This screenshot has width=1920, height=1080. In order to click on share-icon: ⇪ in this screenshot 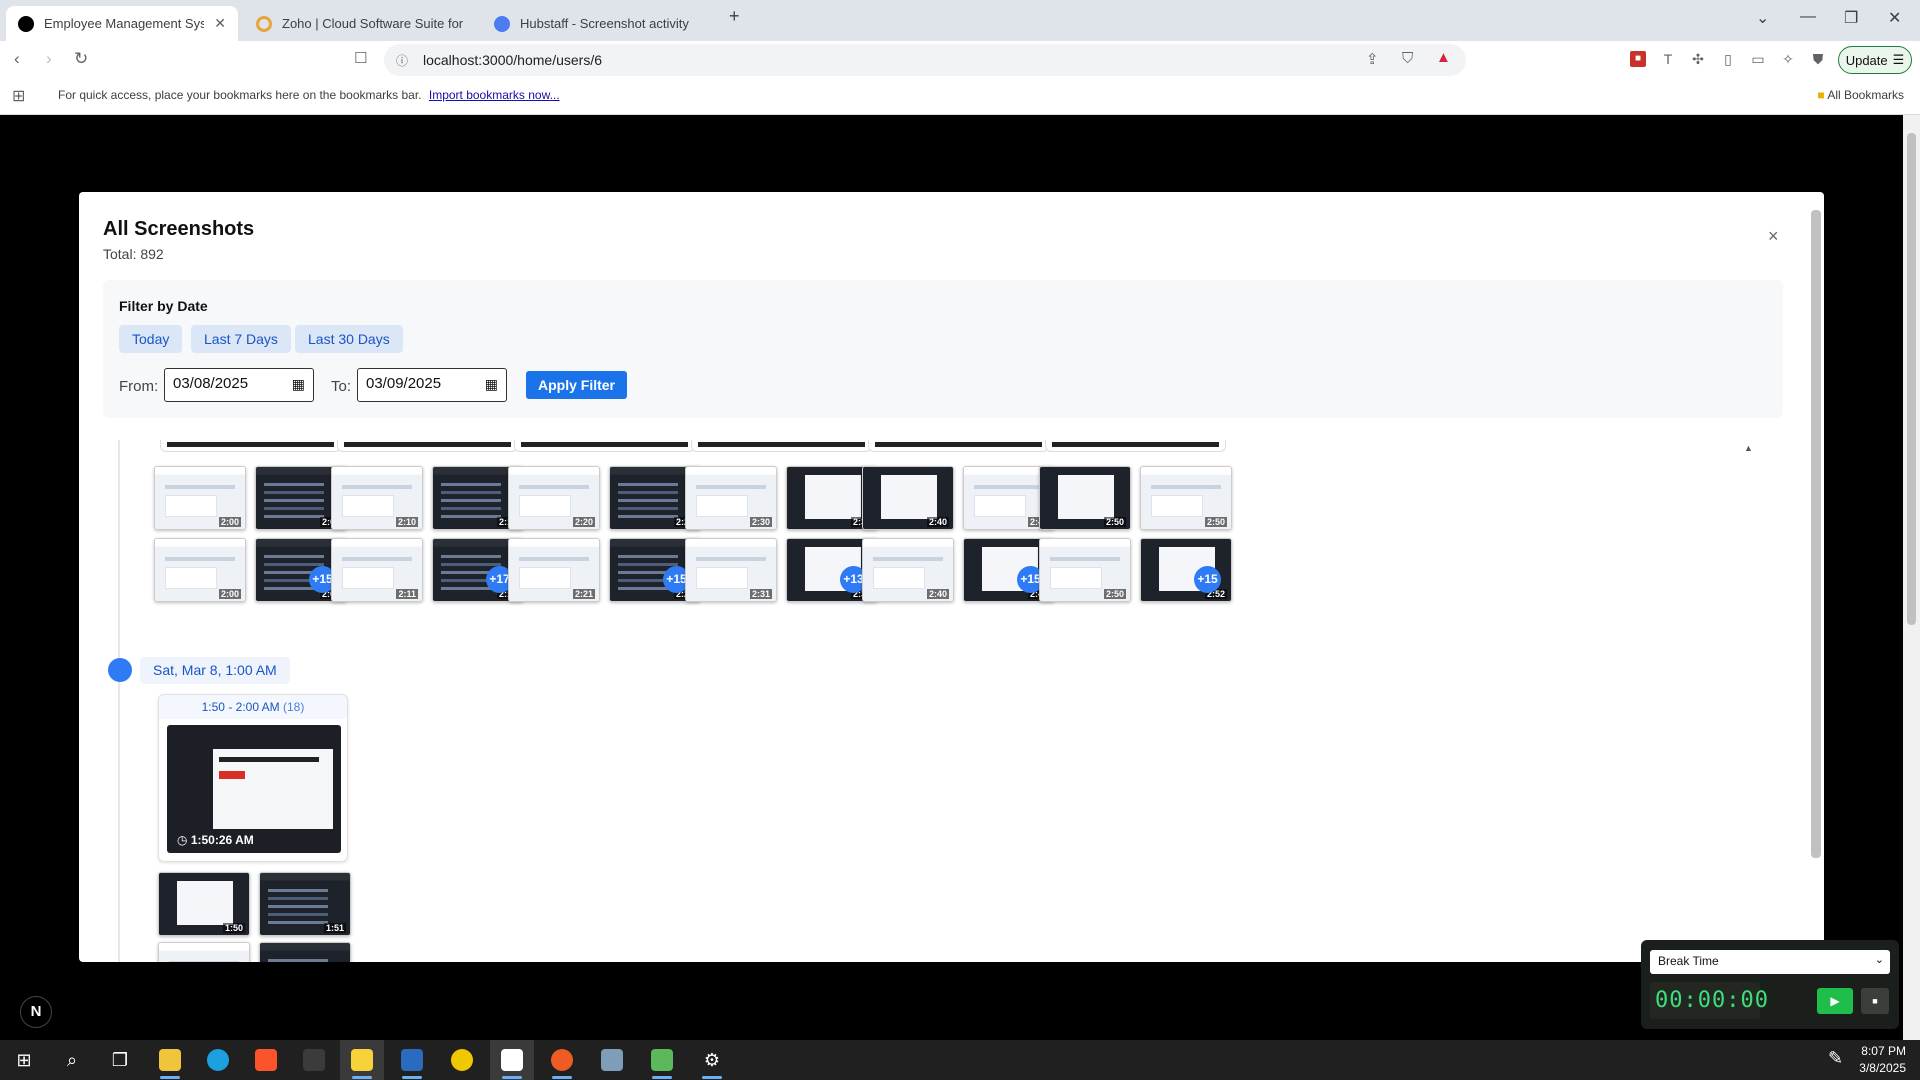, I will do `click(1372, 59)`.